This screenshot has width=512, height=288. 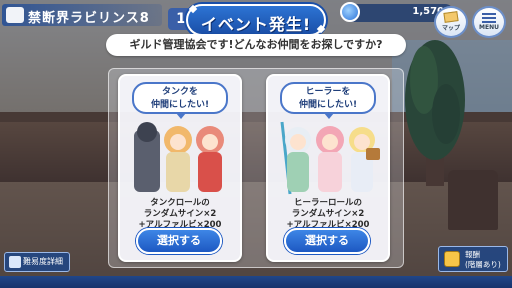 I want to click on event-banner-title: イベント発生!, so click(x=256, y=24).